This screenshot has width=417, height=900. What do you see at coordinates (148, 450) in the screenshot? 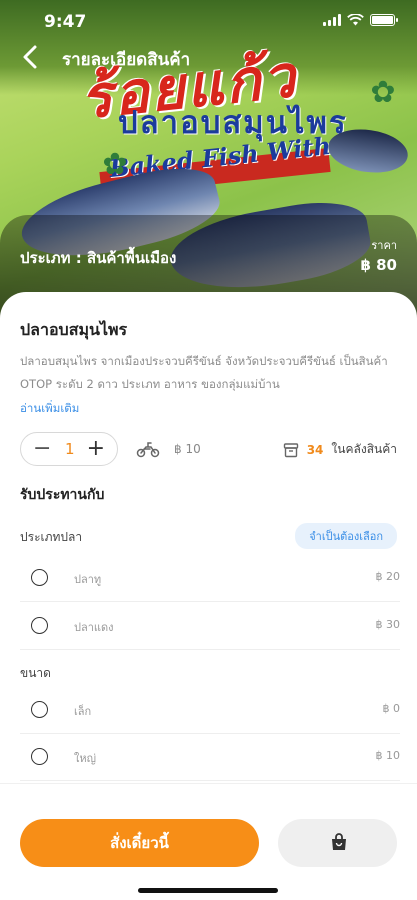
I see `motorcycle-icon` at bounding box center [148, 450].